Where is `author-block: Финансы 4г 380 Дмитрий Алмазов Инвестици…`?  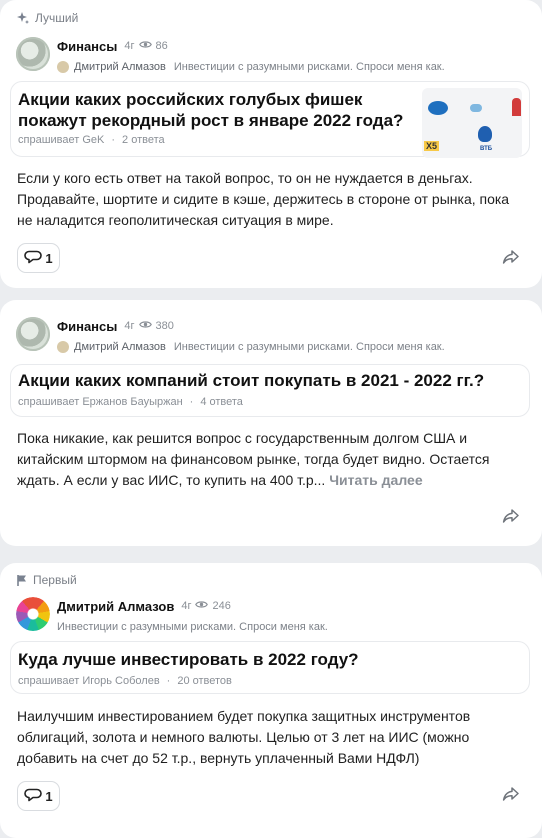
author-block: Финансы 4г 380 Дмитрий Алмазов Инвестици… is located at coordinates (230, 336).